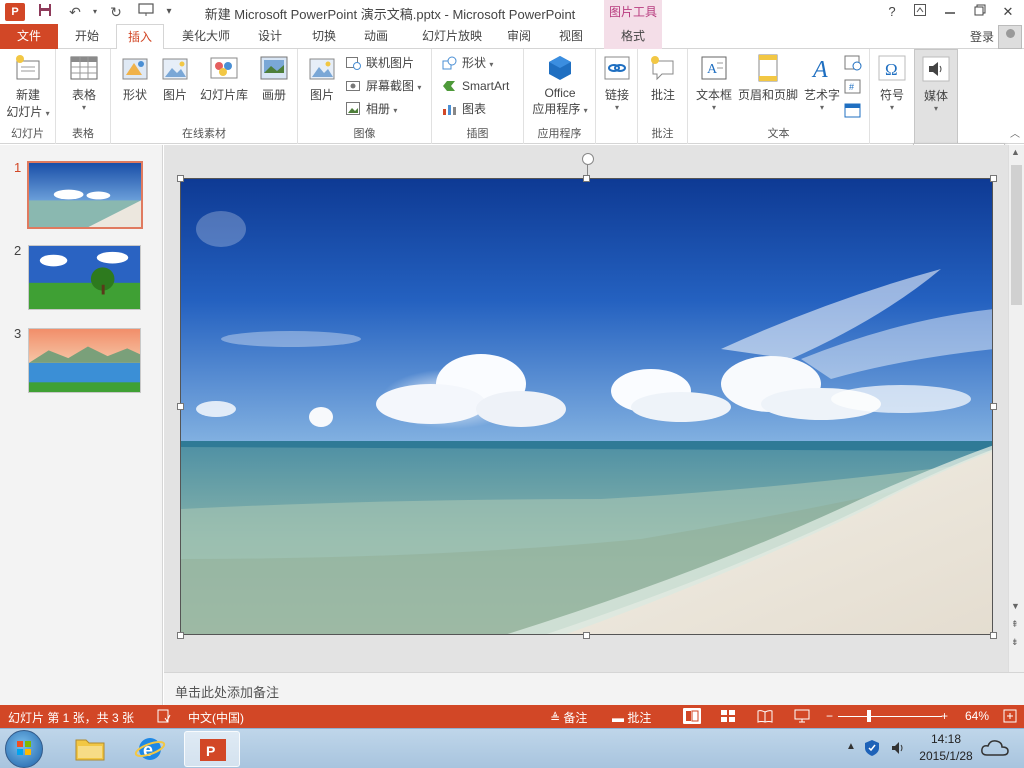  I want to click on shapes-button: 形状 ▾, so click(467, 63).